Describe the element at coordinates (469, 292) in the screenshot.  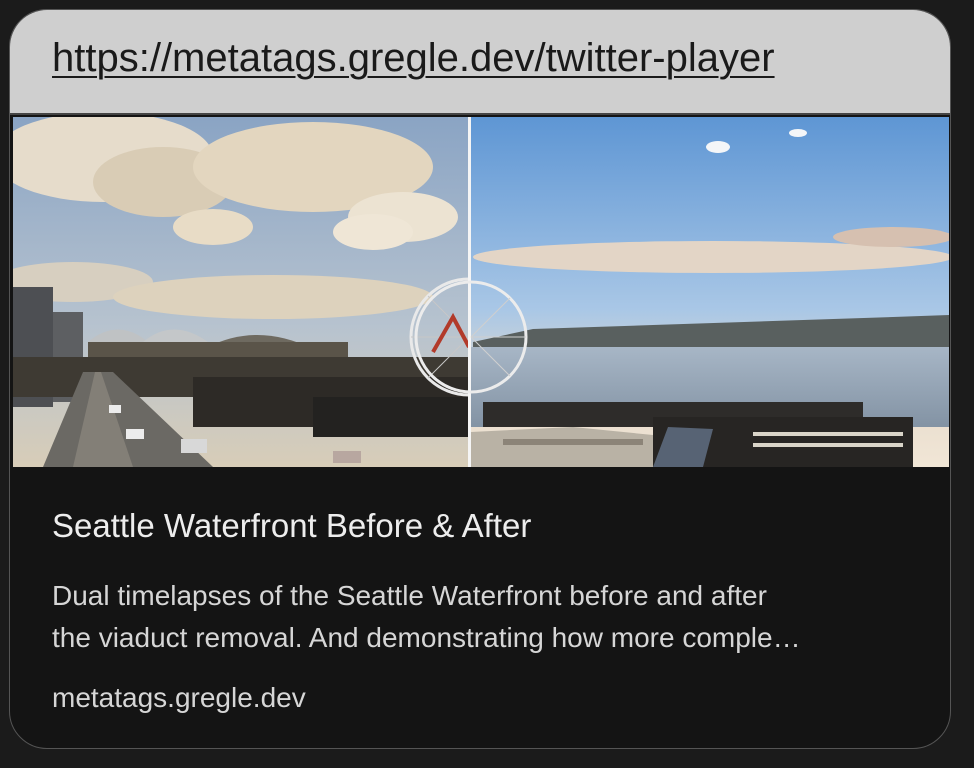
I see `split-divider` at that location.